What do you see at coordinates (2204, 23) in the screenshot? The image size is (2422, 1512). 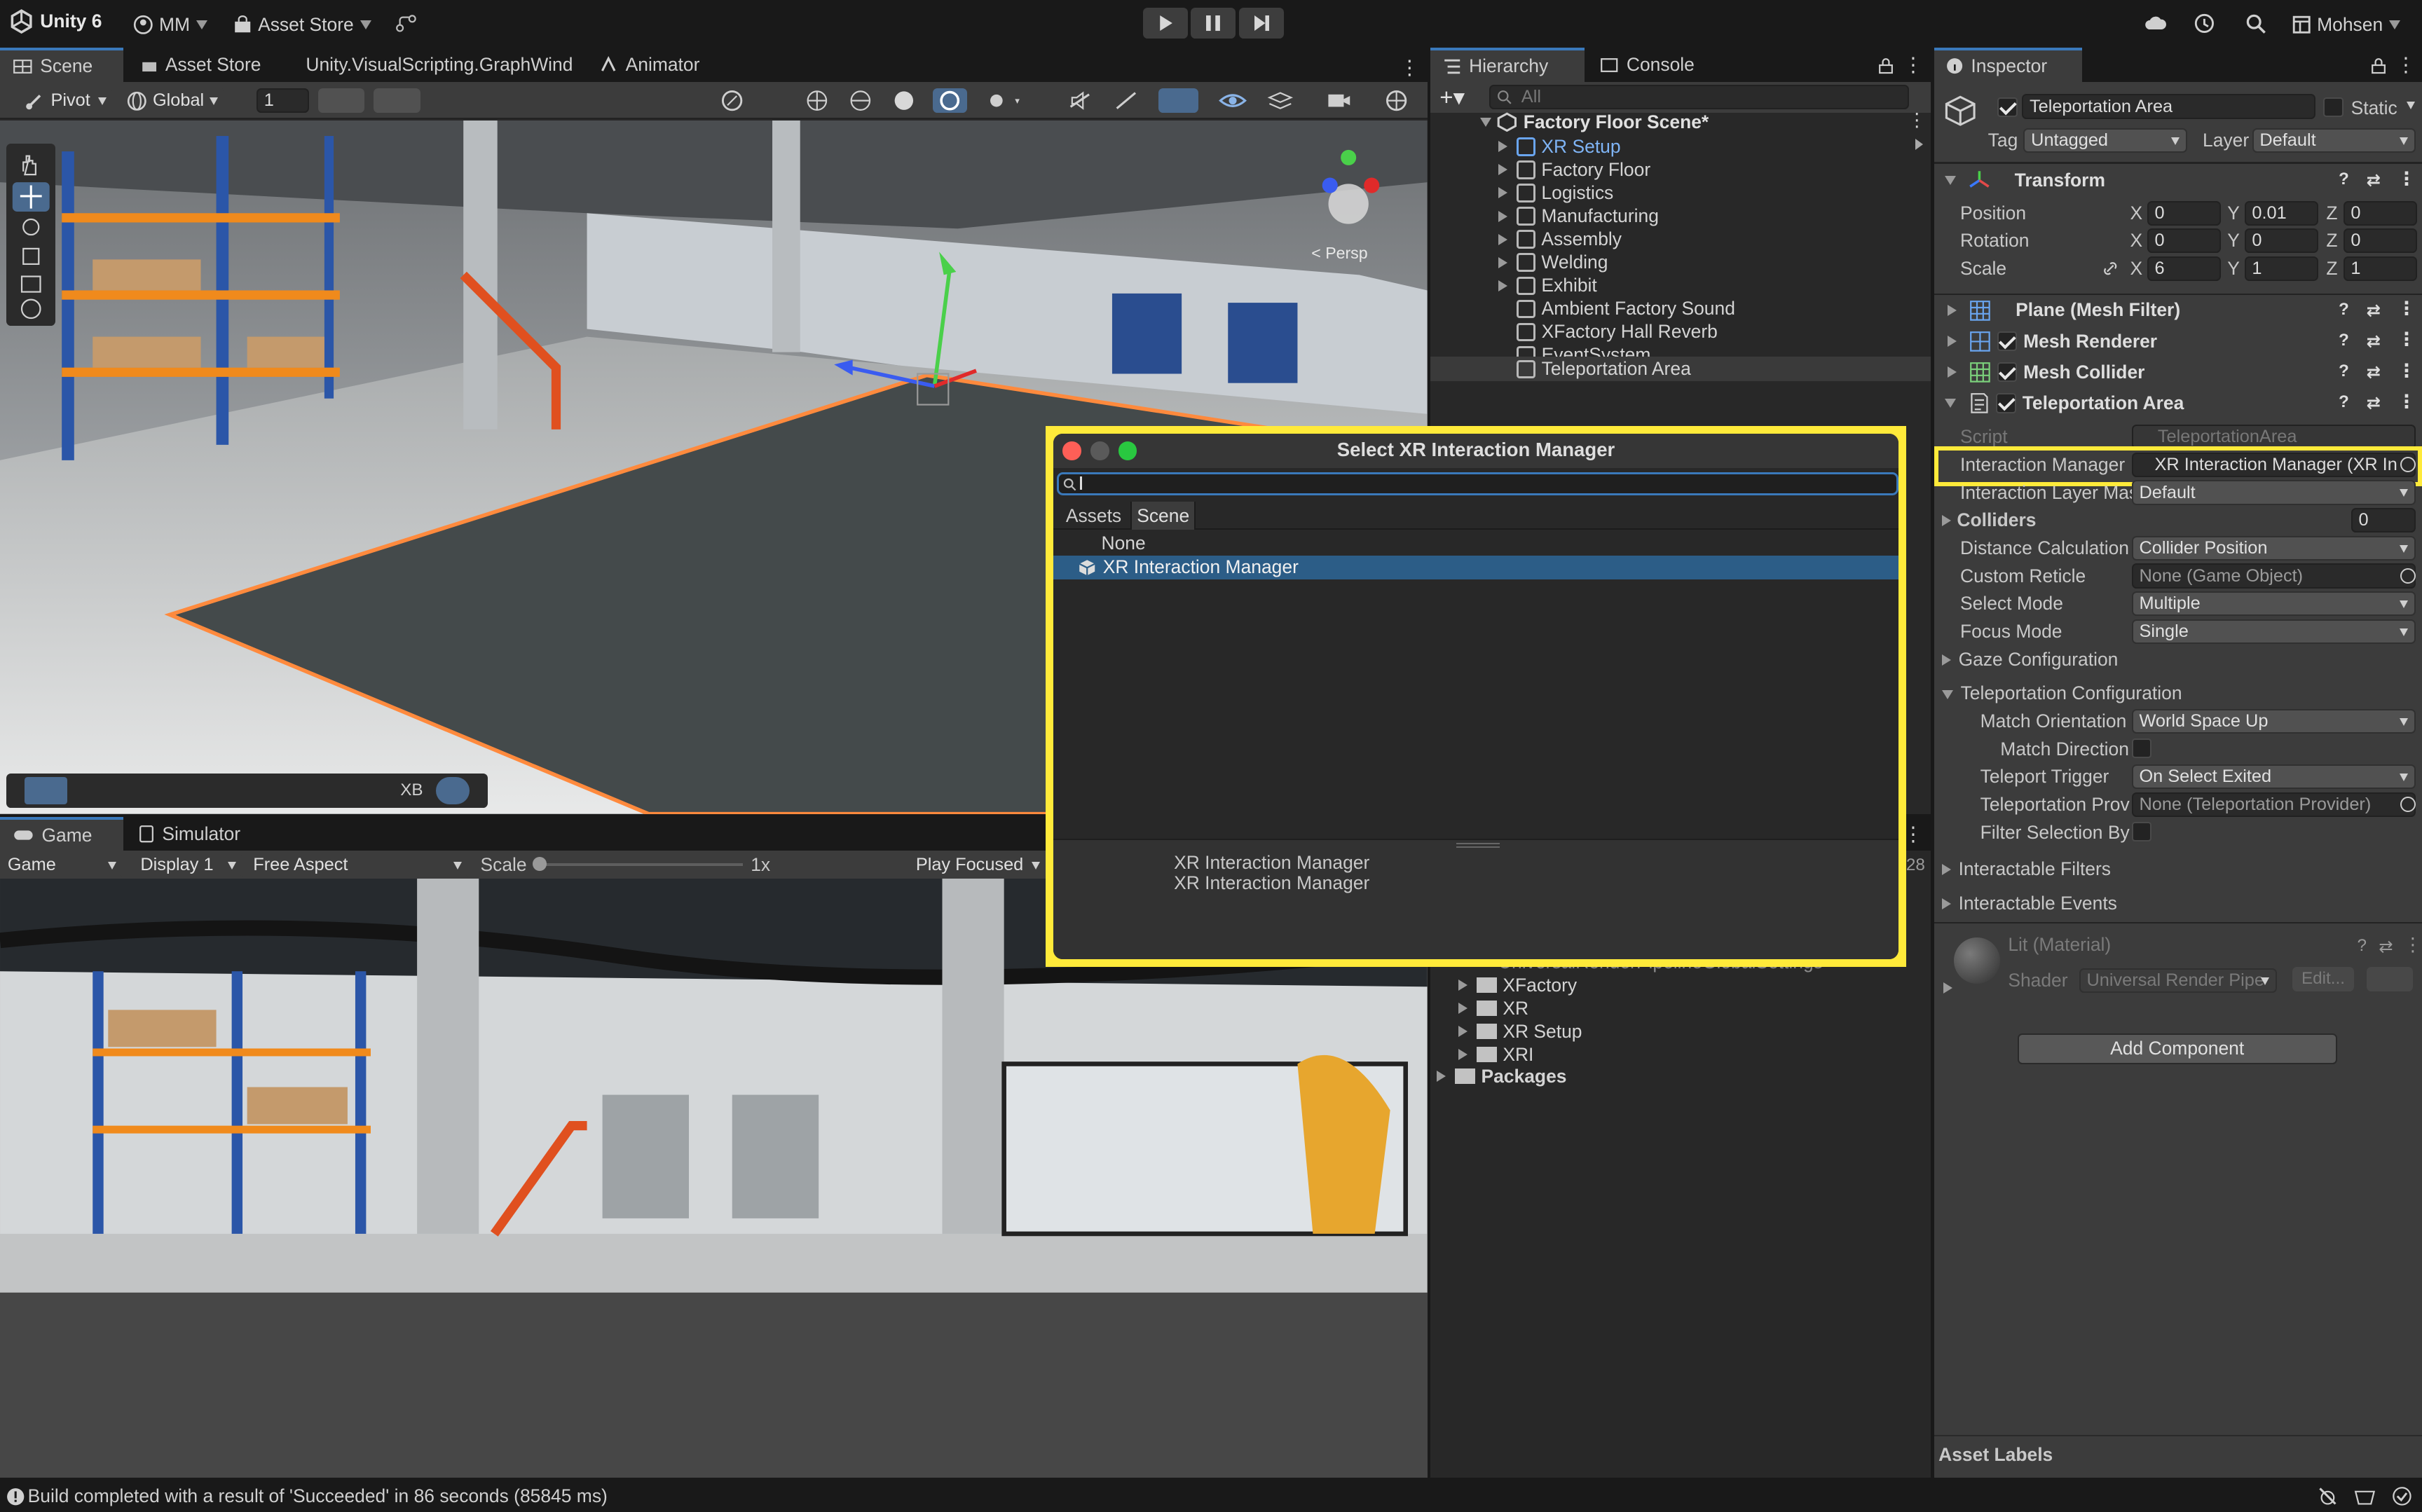 I see `history-icon` at bounding box center [2204, 23].